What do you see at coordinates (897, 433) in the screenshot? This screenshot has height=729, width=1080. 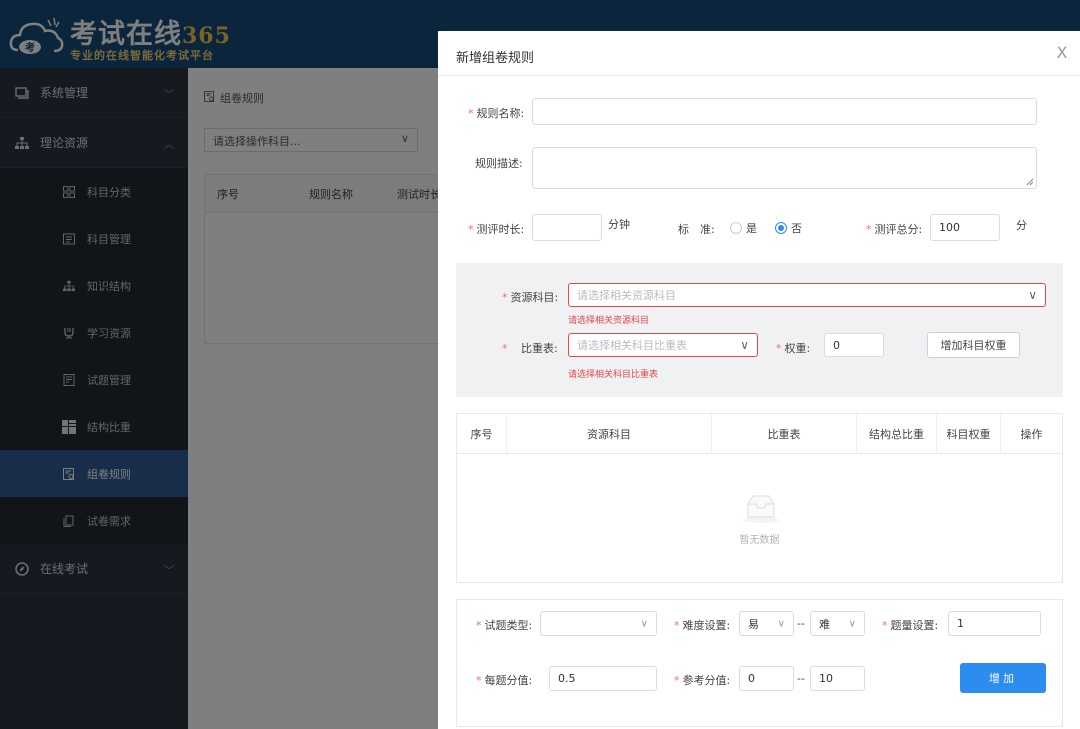 I see `col-header: 结构总比重` at bounding box center [897, 433].